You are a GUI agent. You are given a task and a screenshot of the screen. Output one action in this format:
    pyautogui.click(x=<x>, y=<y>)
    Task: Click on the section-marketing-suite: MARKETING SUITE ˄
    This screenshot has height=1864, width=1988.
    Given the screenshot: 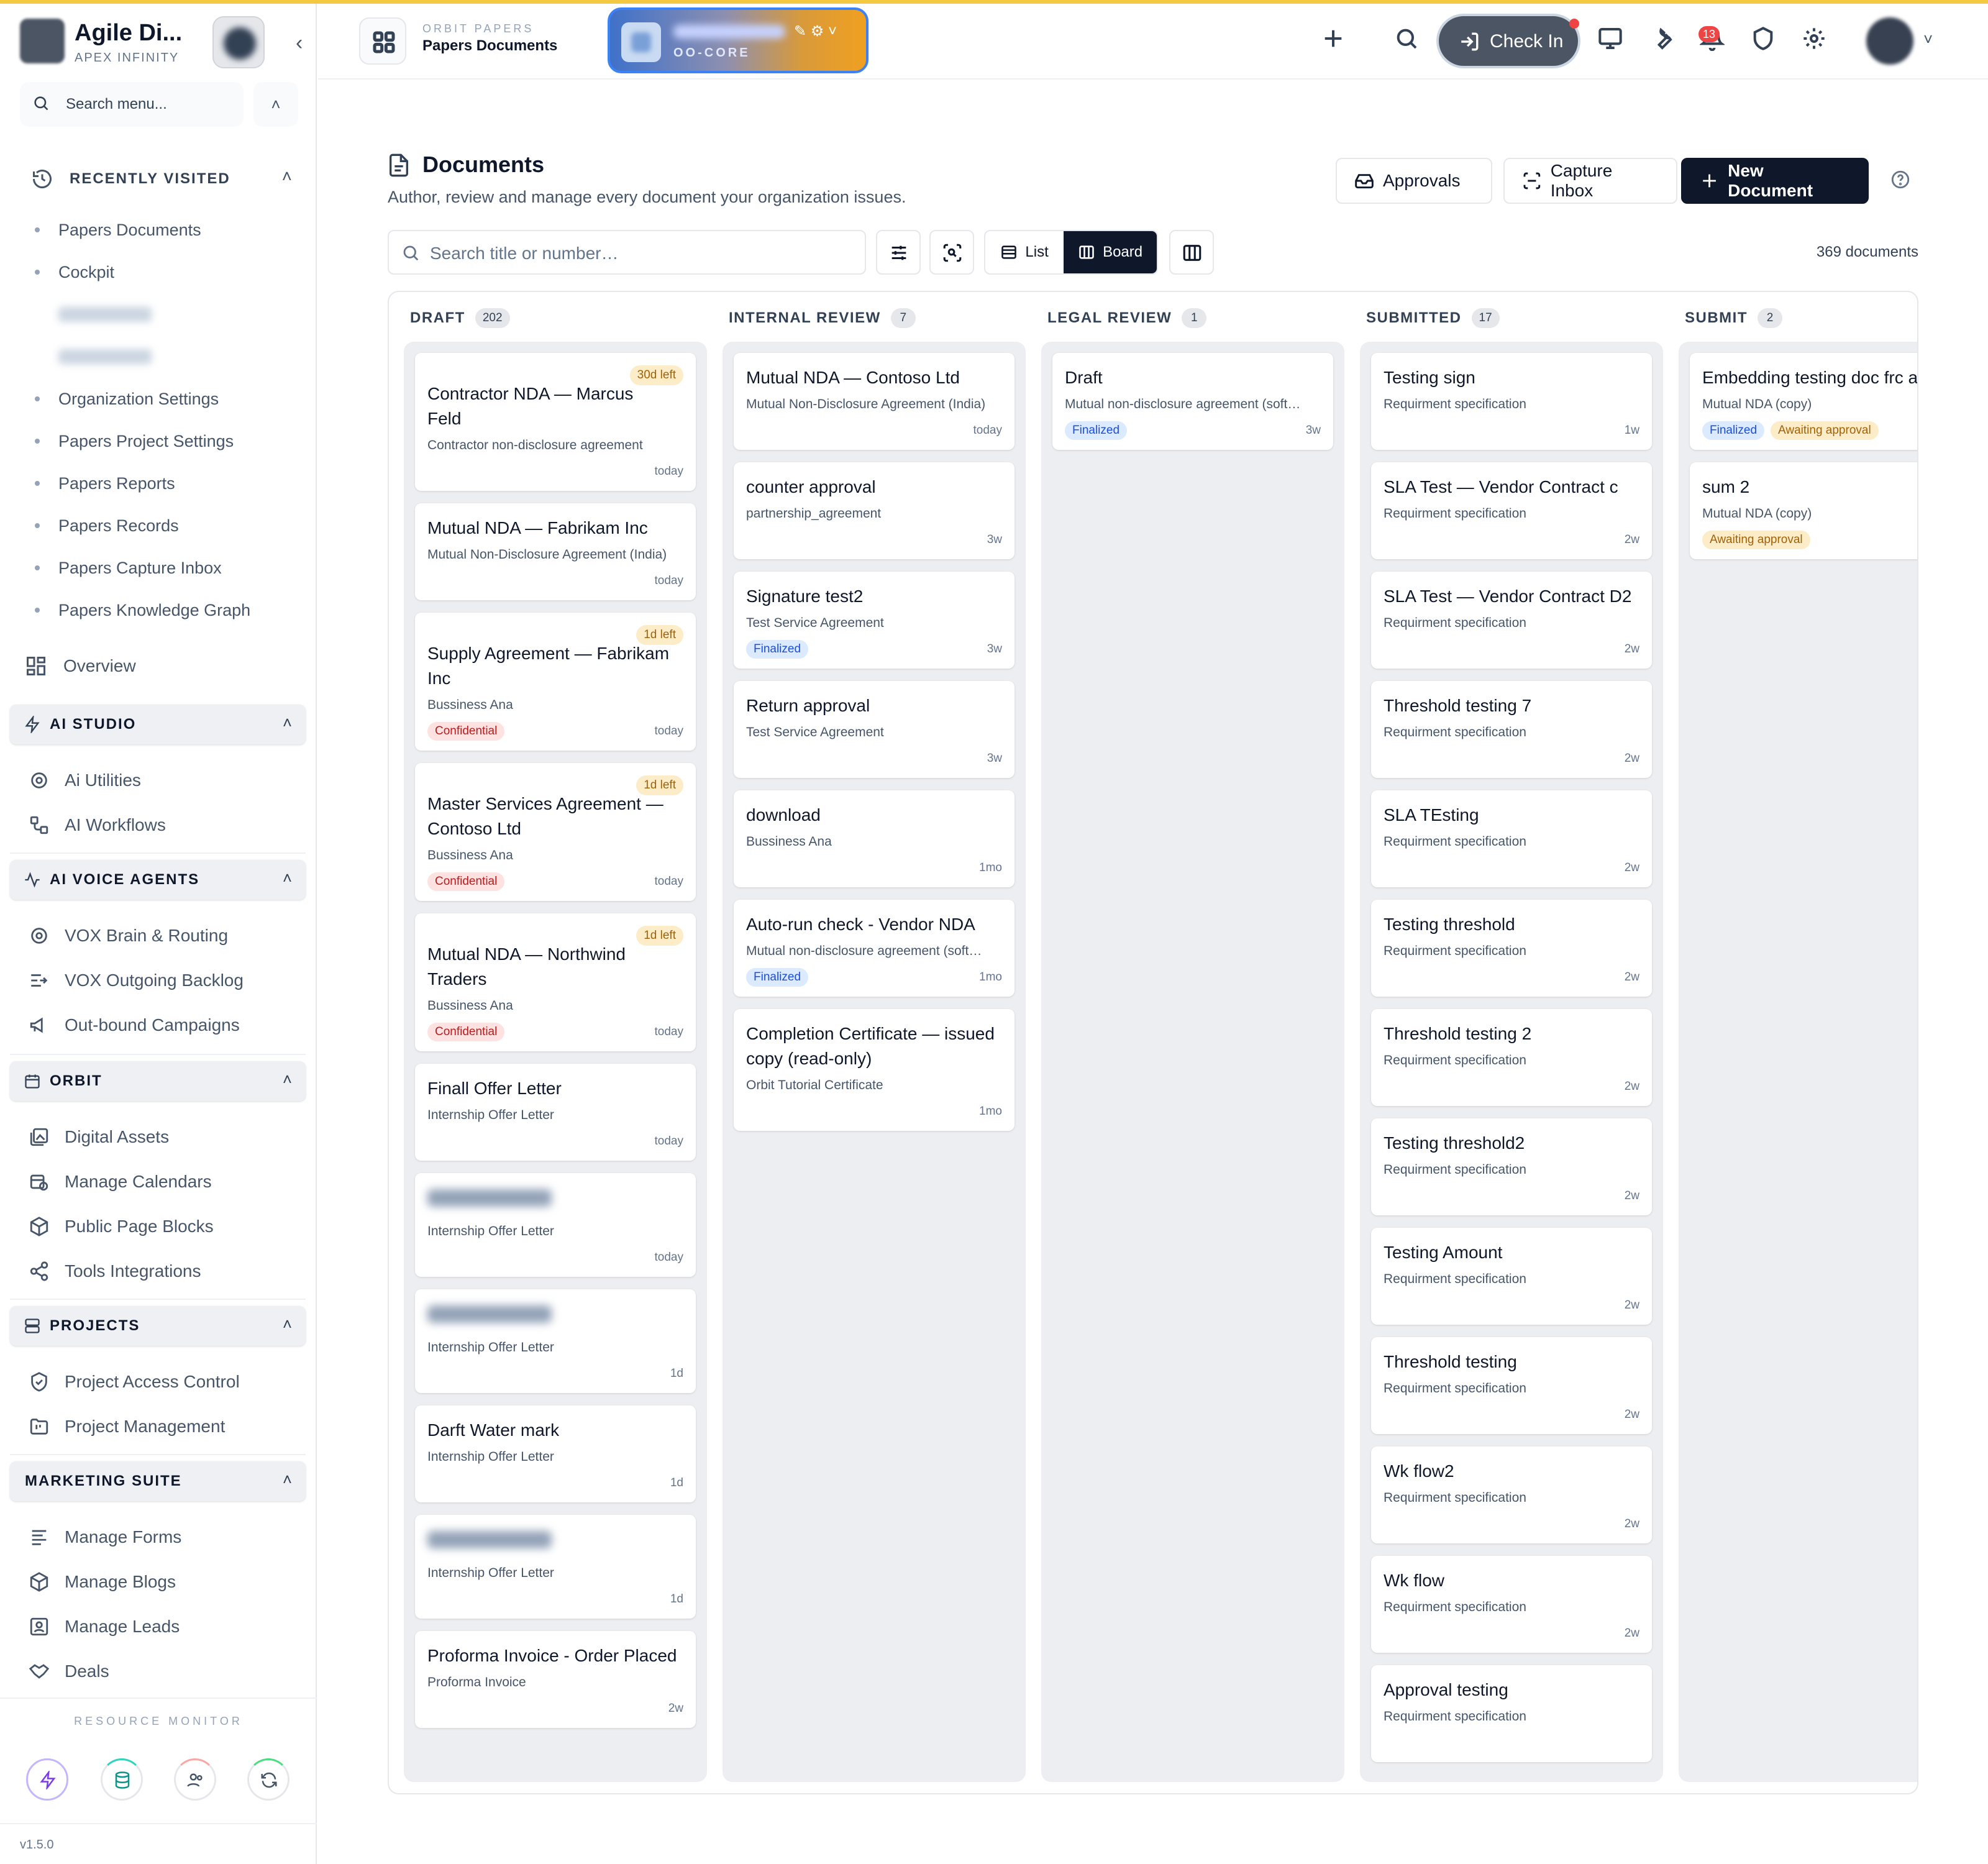 What is the action you would take?
    pyautogui.click(x=158, y=1481)
    